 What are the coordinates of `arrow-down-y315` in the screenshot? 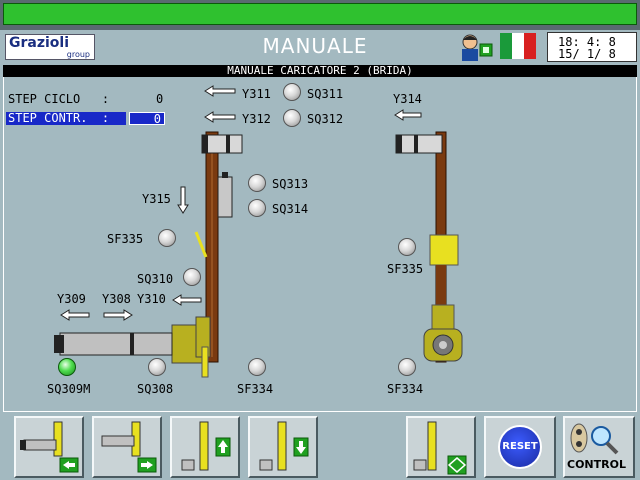 It's located at (183, 200).